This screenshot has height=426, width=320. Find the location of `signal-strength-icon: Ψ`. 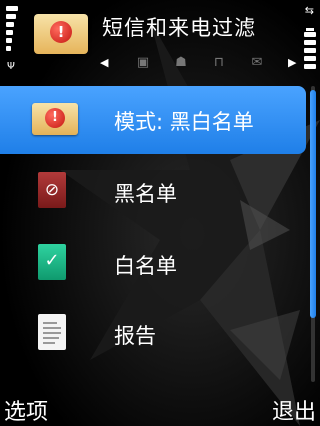

signal-strength-icon: Ψ is located at coordinates (13, 39).